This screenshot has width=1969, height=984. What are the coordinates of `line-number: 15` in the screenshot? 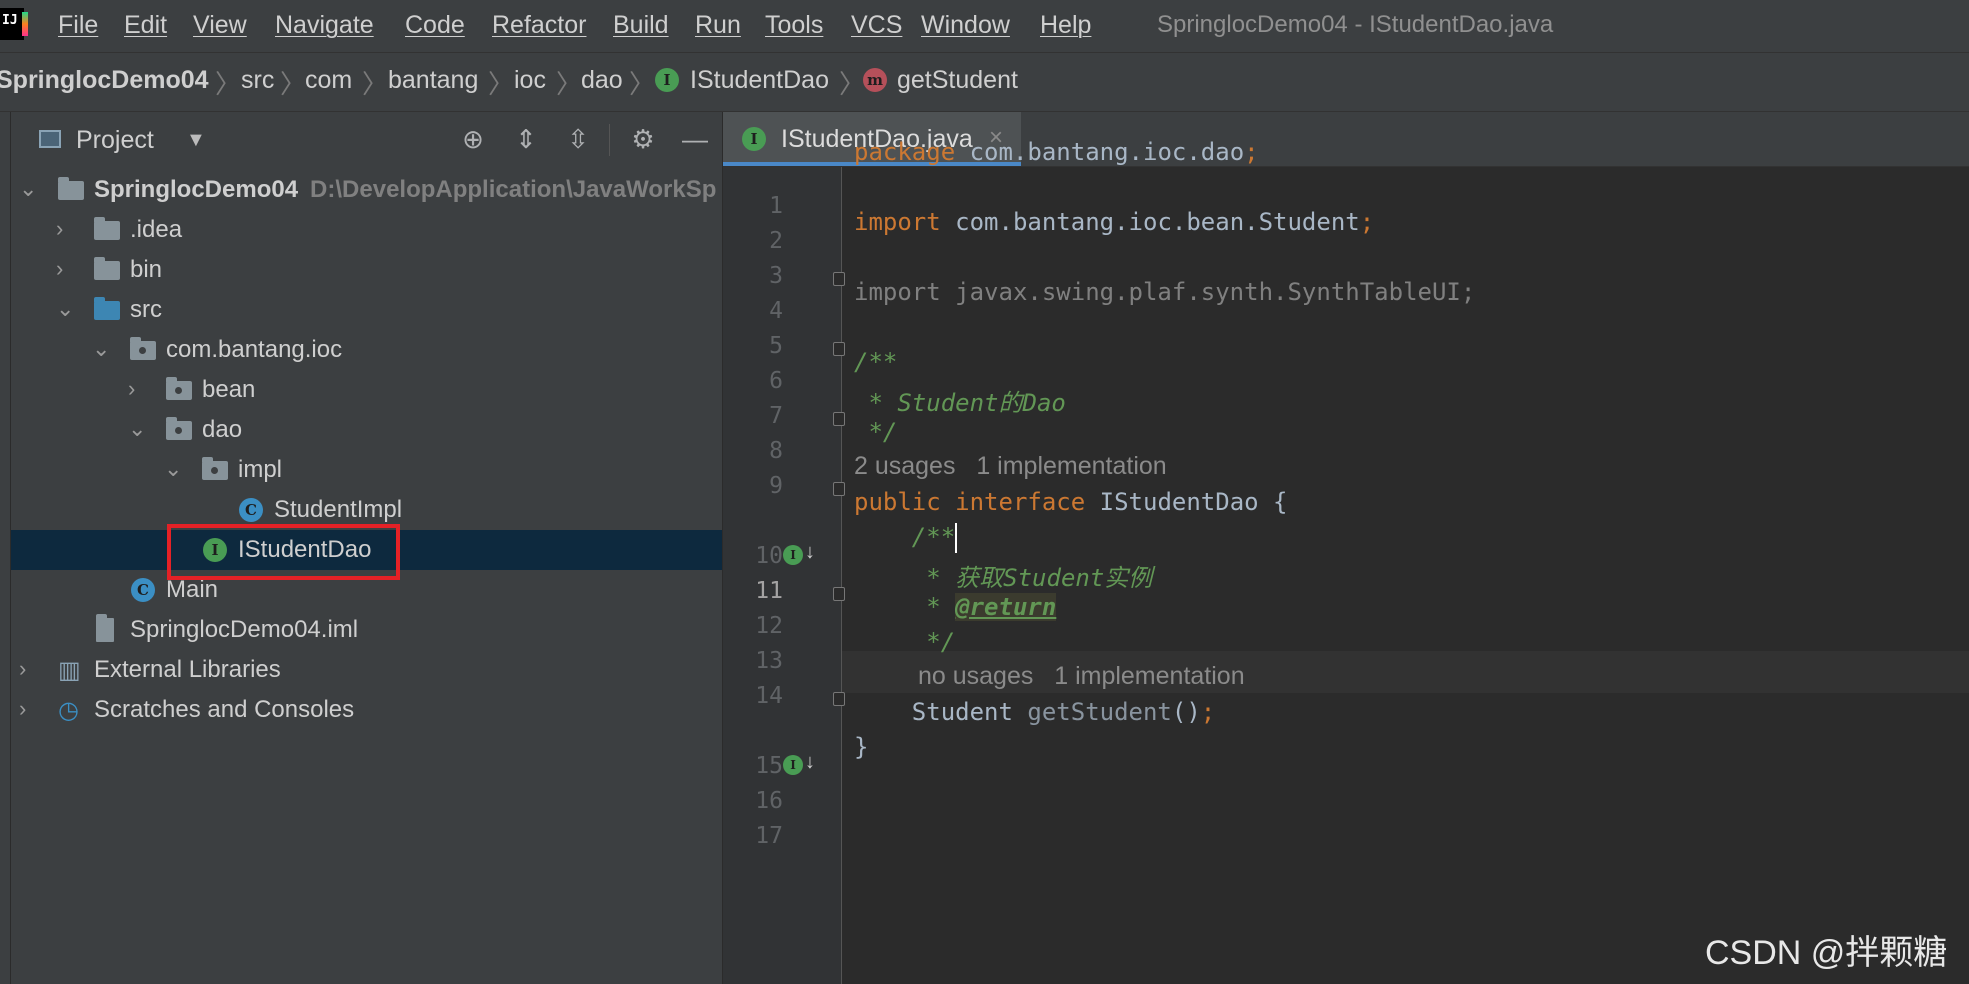 It's located at (769, 766).